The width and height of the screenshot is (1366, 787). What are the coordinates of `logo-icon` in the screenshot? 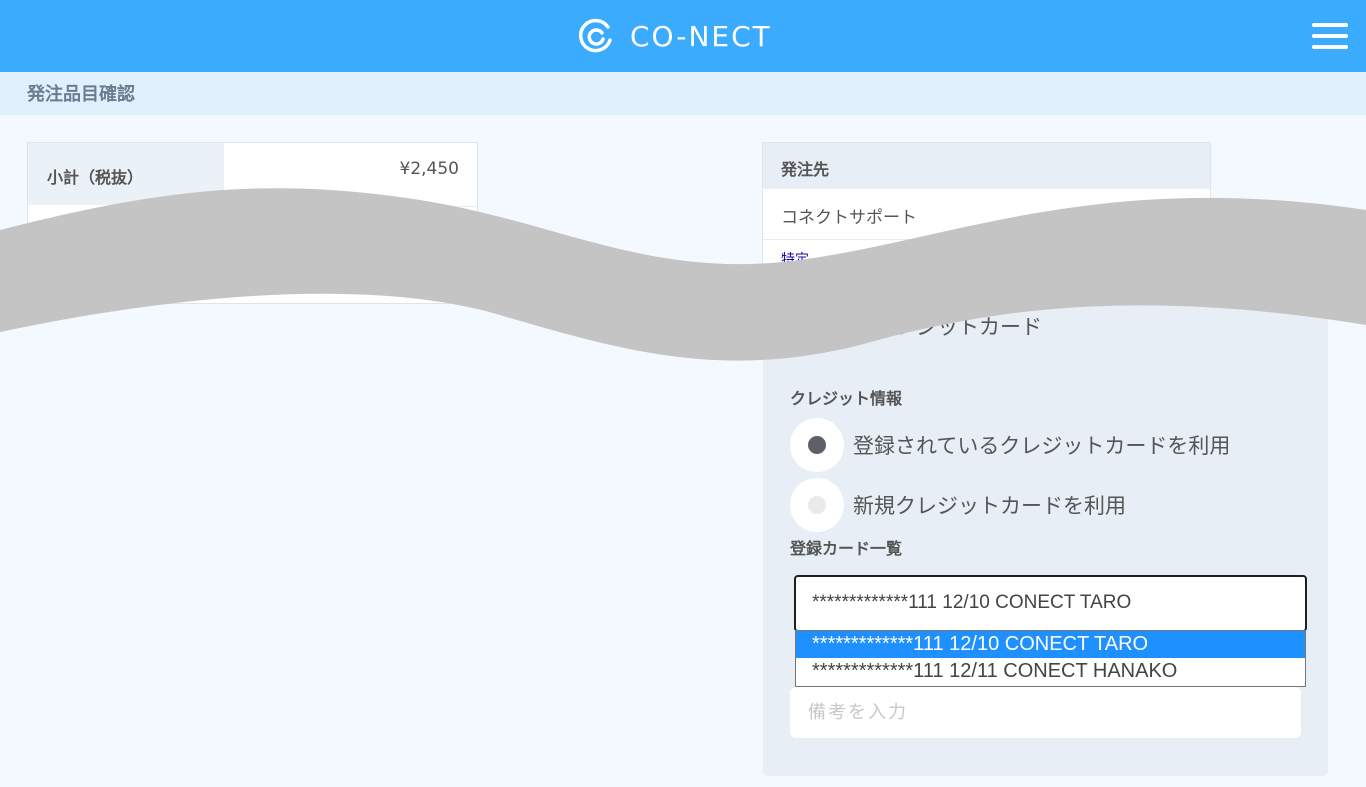 It's located at (595, 35).